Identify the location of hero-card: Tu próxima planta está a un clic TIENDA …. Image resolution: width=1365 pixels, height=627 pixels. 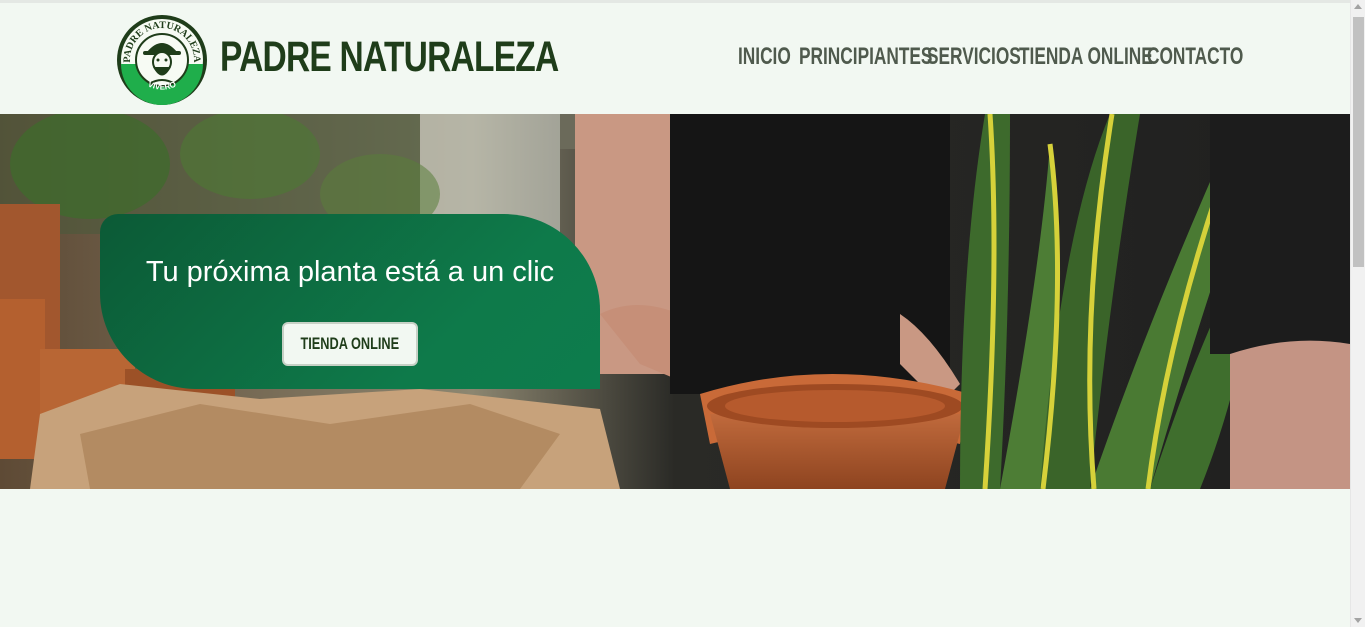
(350, 301).